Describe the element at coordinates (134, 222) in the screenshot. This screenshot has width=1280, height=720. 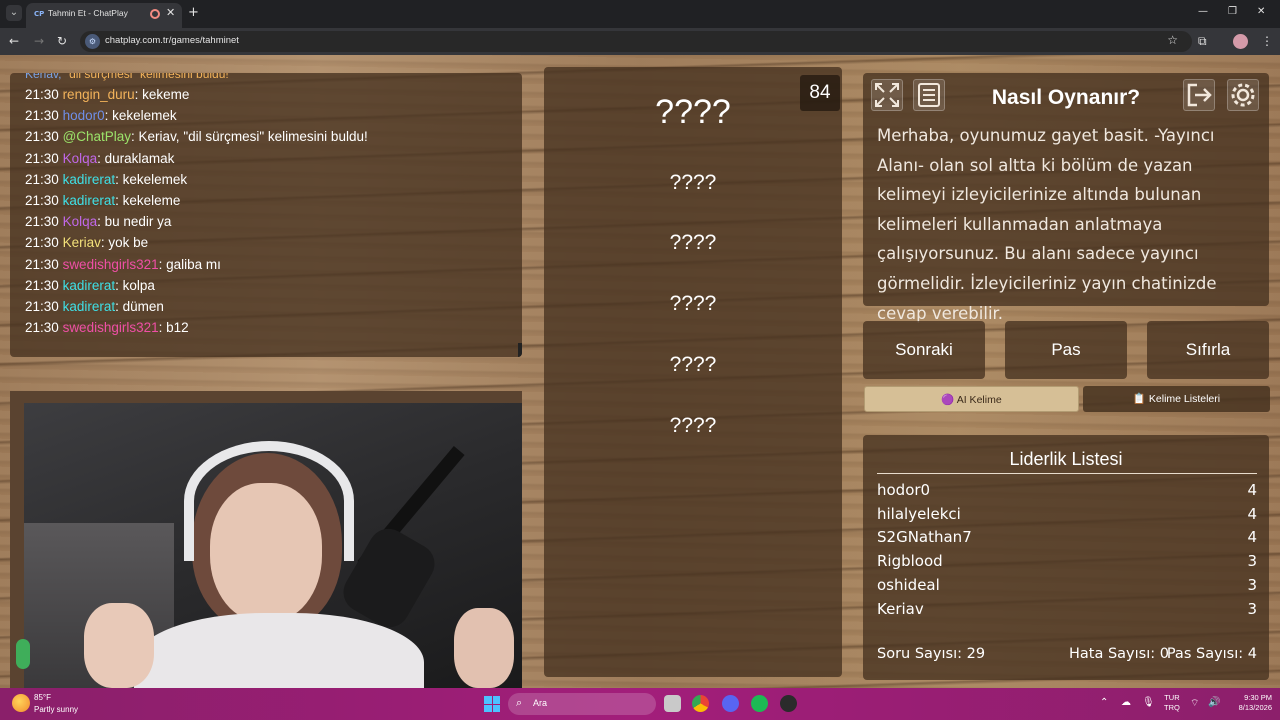
I see `chat-text: : bu nedir ya` at that location.